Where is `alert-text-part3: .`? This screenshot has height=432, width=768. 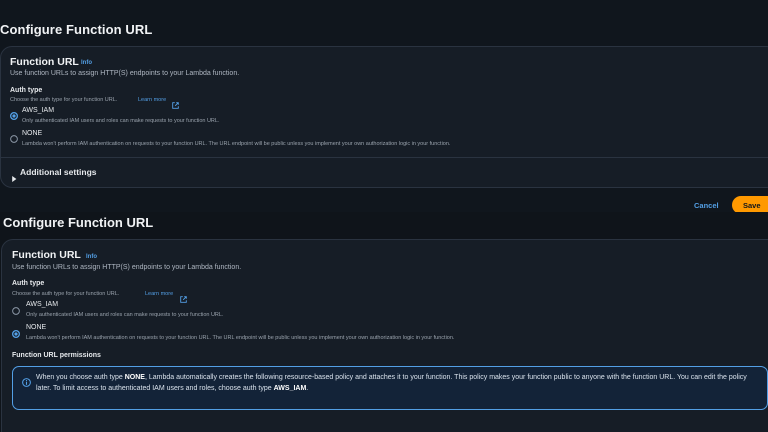
alert-text-part3: . is located at coordinates (307, 388).